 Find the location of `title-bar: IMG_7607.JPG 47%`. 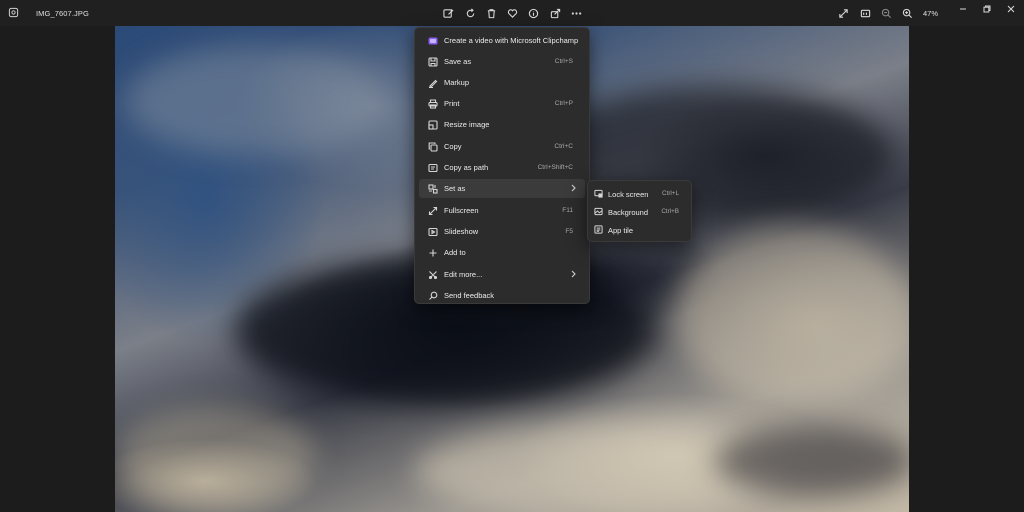

title-bar: IMG_7607.JPG 47% is located at coordinates (512, 13).